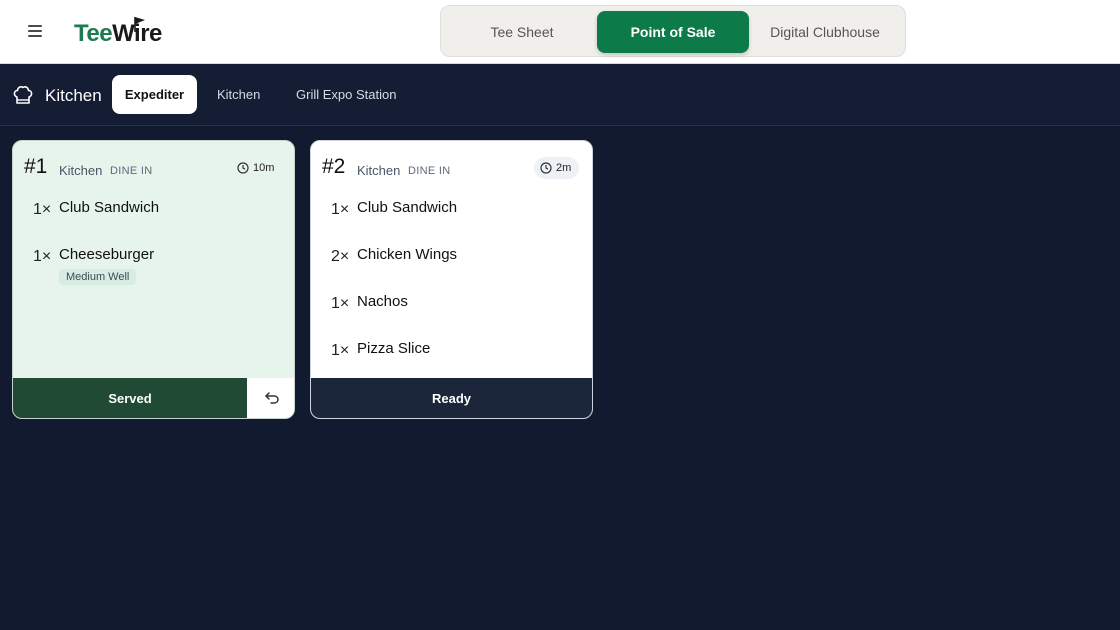 The height and width of the screenshot is (630, 1120). Describe the element at coordinates (73, 95) in the screenshot. I see `station-title: Kitchen` at that location.